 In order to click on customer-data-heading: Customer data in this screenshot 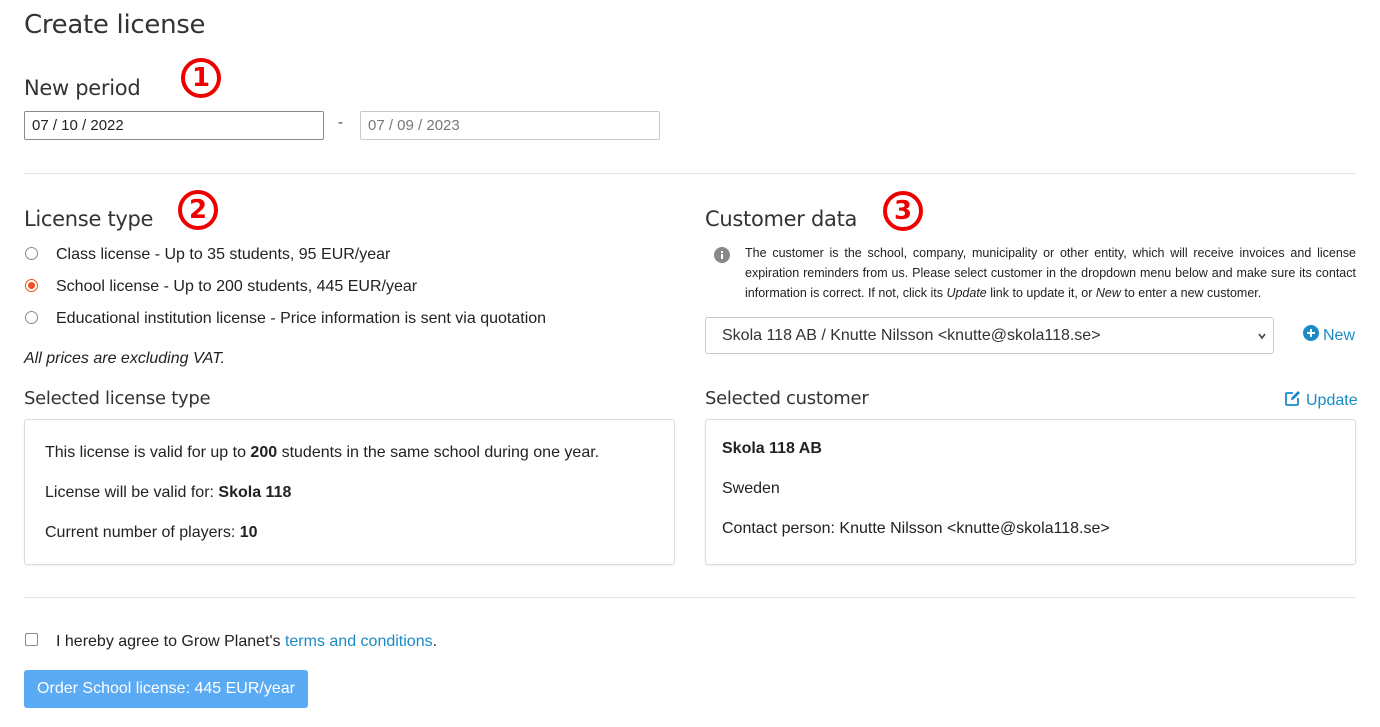, I will do `click(781, 219)`.